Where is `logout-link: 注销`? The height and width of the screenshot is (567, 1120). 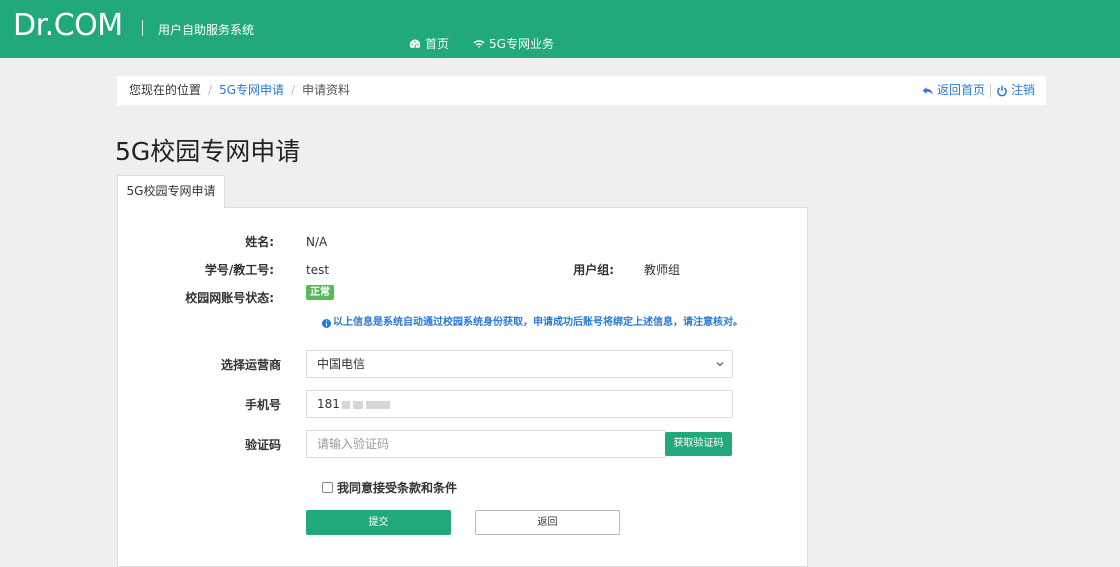 logout-link: 注销 is located at coordinates (1015, 90).